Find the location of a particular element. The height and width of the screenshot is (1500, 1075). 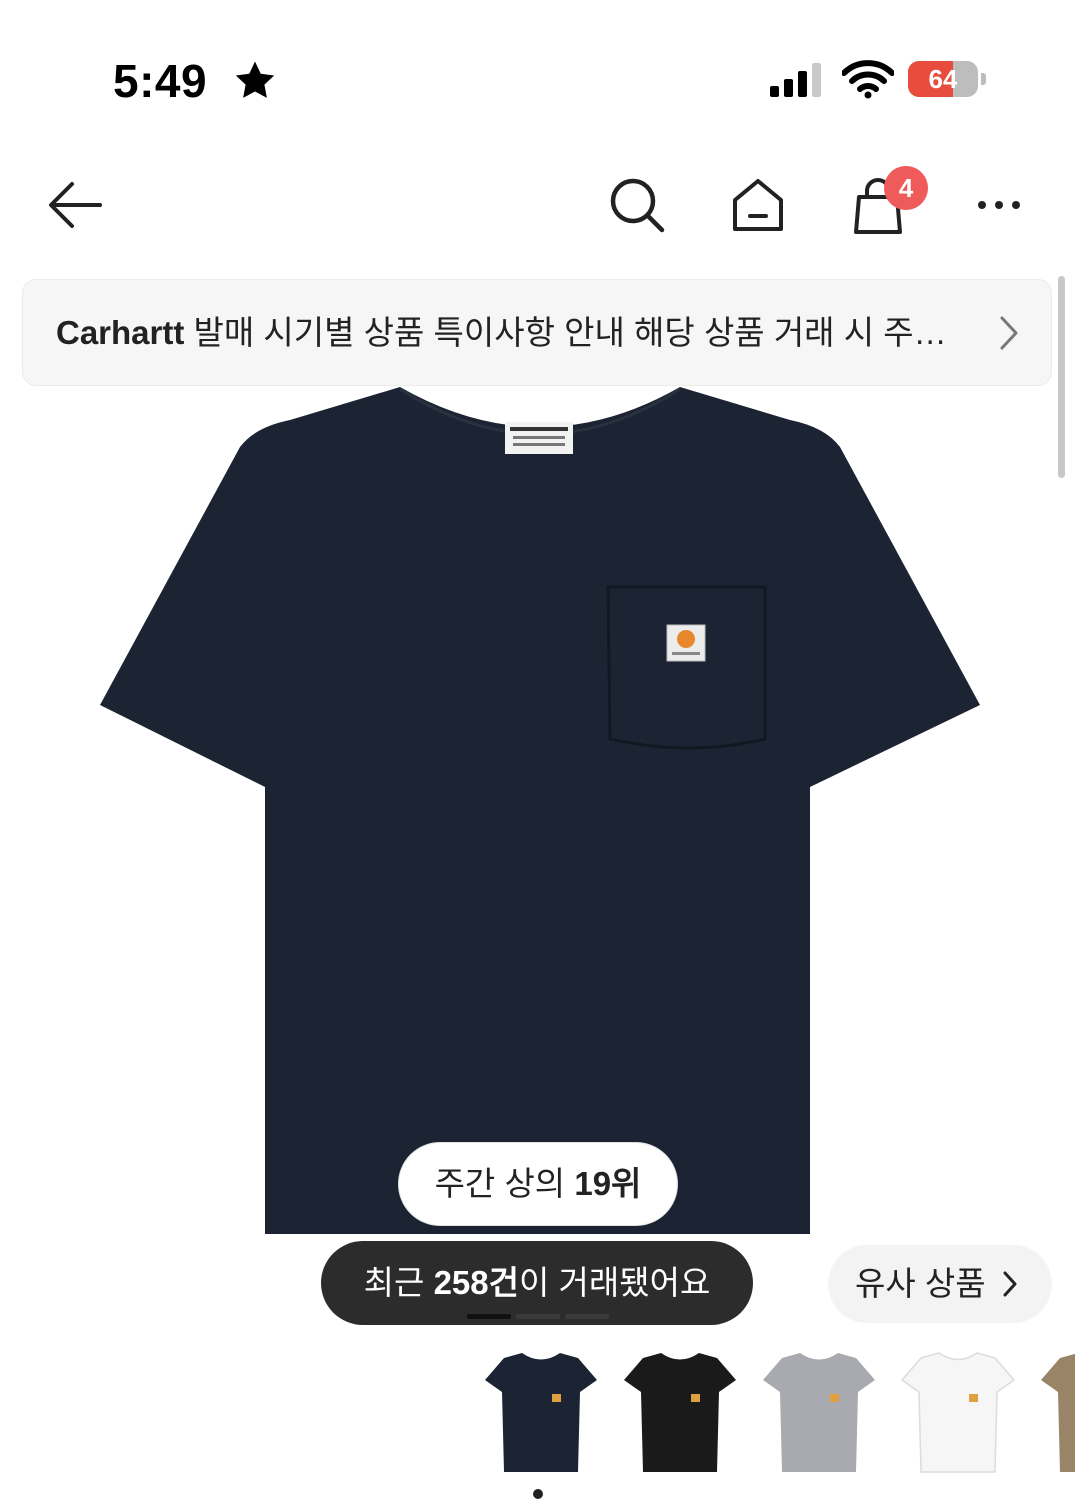

trade-suffix: 이 거래됐어요 is located at coordinates (614, 1282).